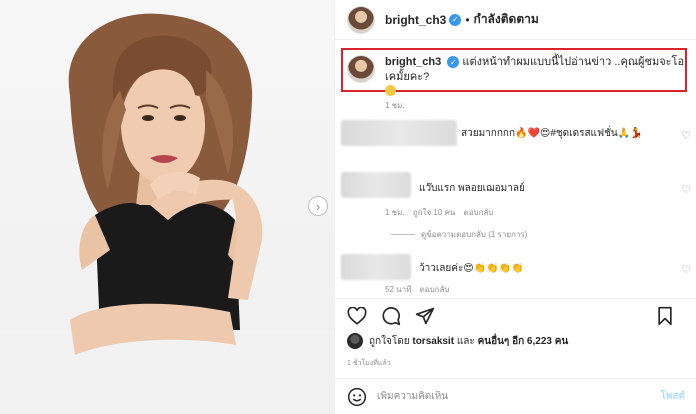 This screenshot has width=696, height=414. I want to click on follow-status-button: กำลังติดตาม, so click(506, 19).